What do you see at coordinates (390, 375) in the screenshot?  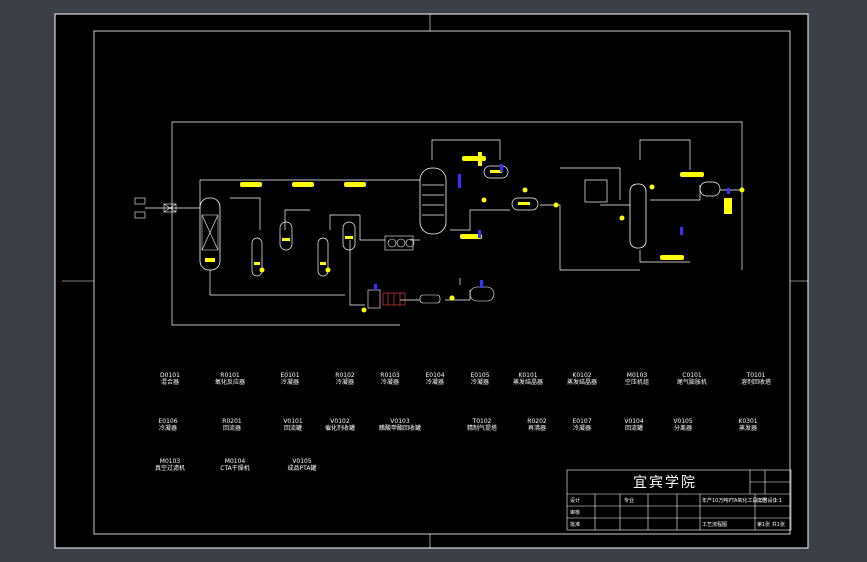 I see `equipment-code: R0103` at bounding box center [390, 375].